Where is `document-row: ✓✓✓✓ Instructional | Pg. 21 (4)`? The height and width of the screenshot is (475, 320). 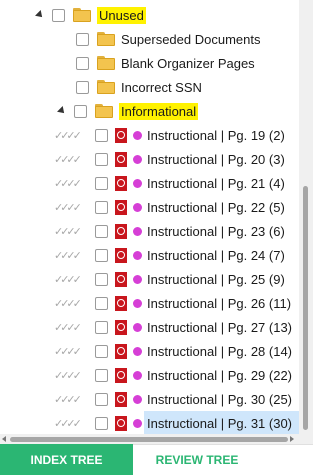
document-row: ✓✓✓✓ Instructional | Pg. 21 (4) is located at coordinates (169, 183).